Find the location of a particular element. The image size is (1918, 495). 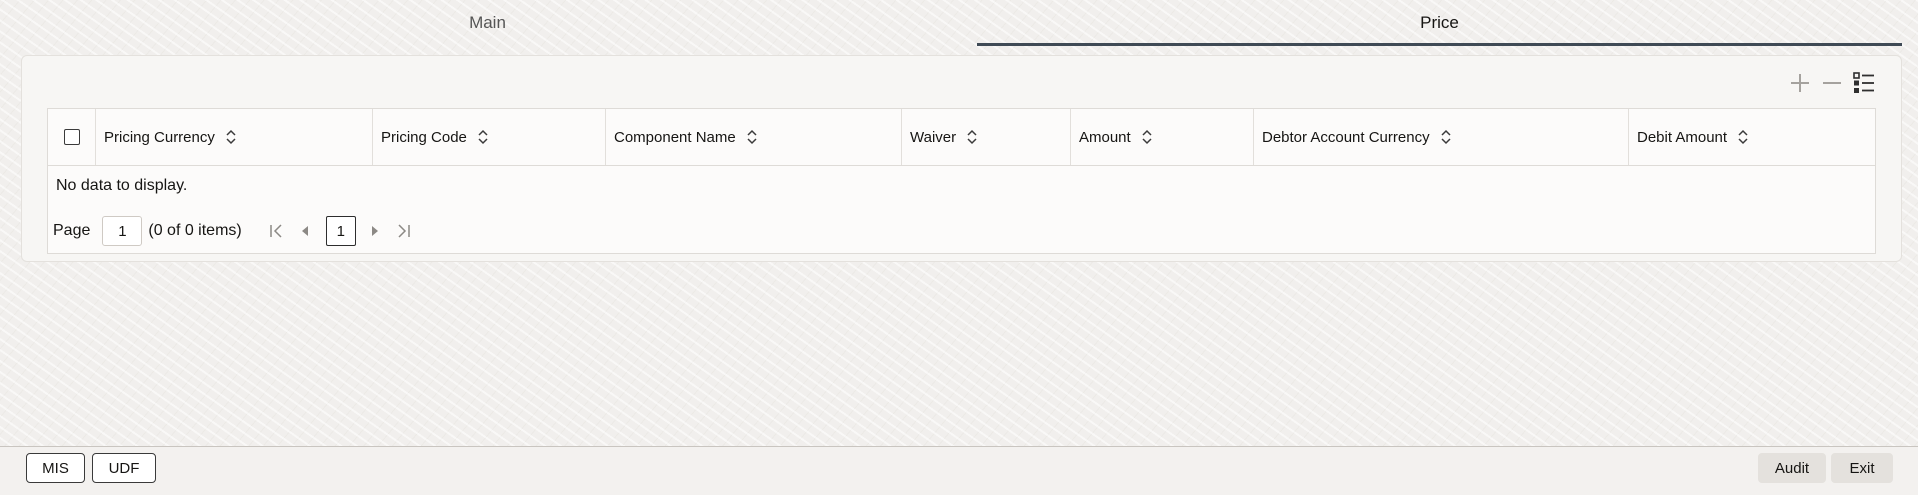

column-header-label: Debit Amount is located at coordinates (1682, 137).